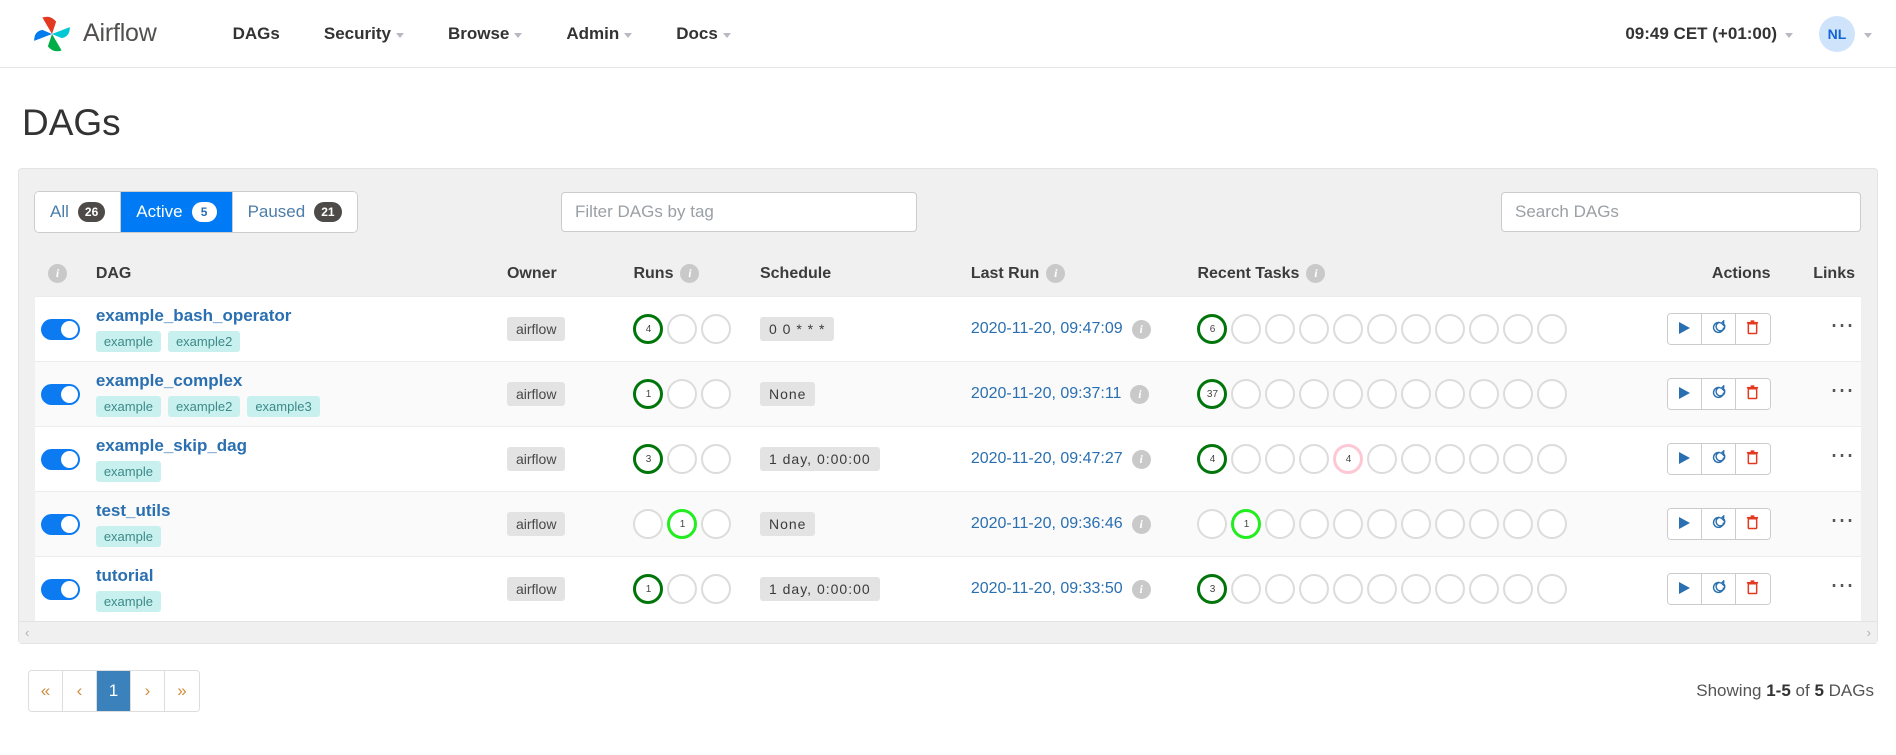  I want to click on dag-link: tutorial, so click(125, 576).